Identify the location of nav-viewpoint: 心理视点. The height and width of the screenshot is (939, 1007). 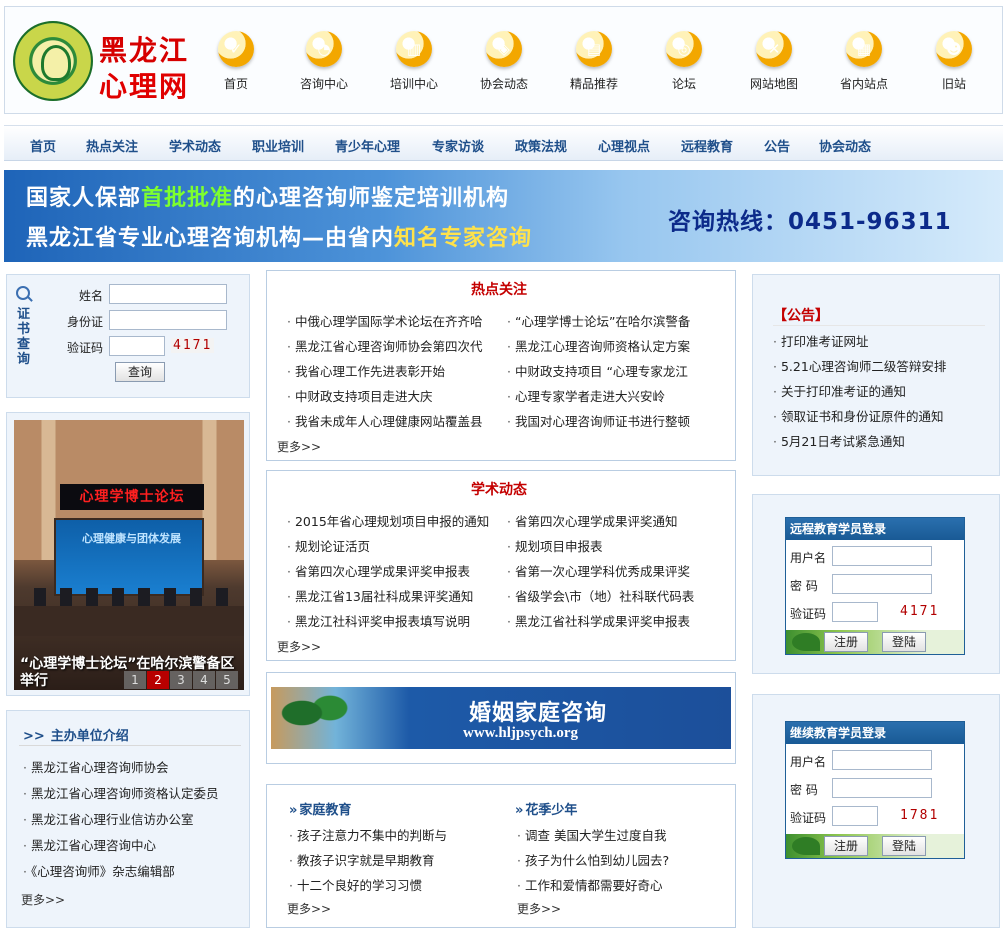
(624, 145).